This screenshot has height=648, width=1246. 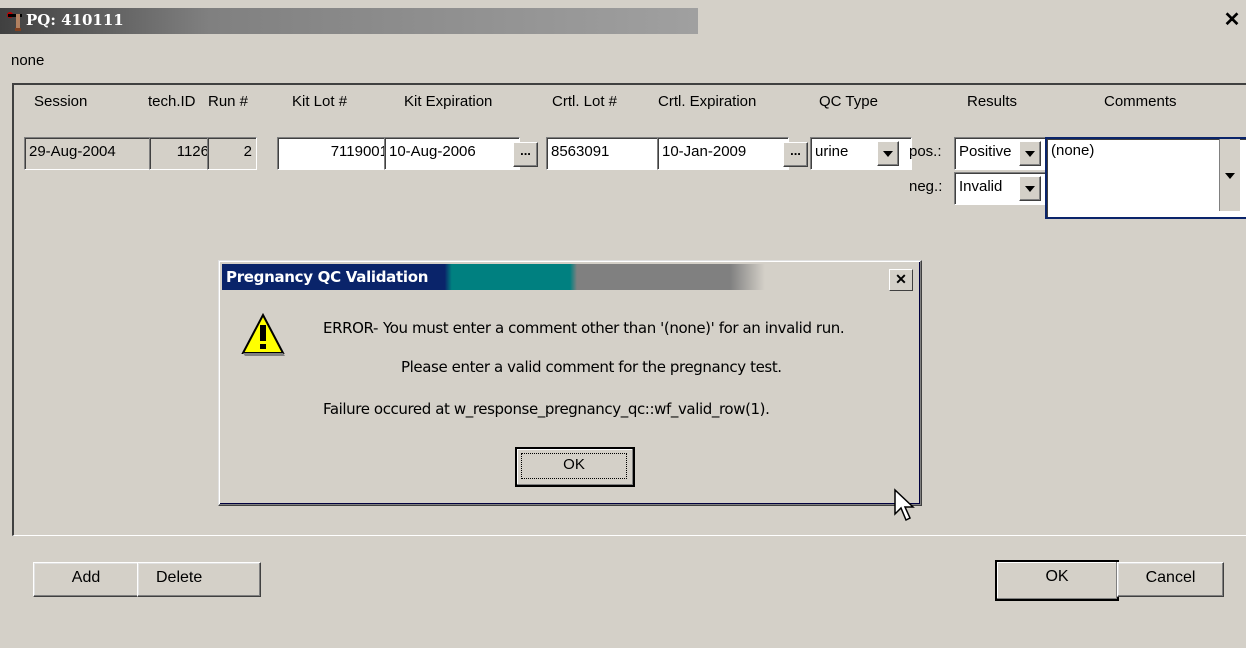 I want to click on cancel-button-label: Cancel, so click(x=1170, y=577).